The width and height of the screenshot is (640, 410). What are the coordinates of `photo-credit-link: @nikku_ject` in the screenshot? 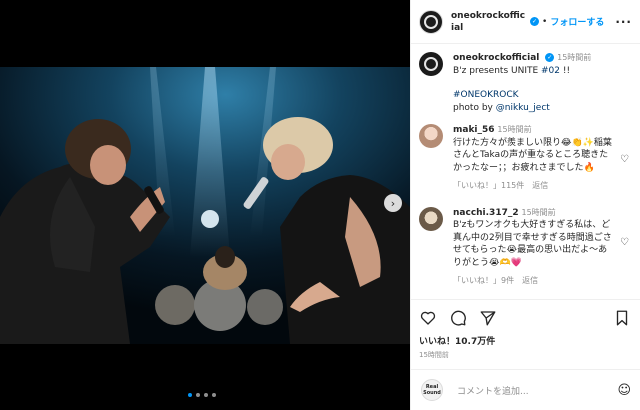 It's located at (523, 108).